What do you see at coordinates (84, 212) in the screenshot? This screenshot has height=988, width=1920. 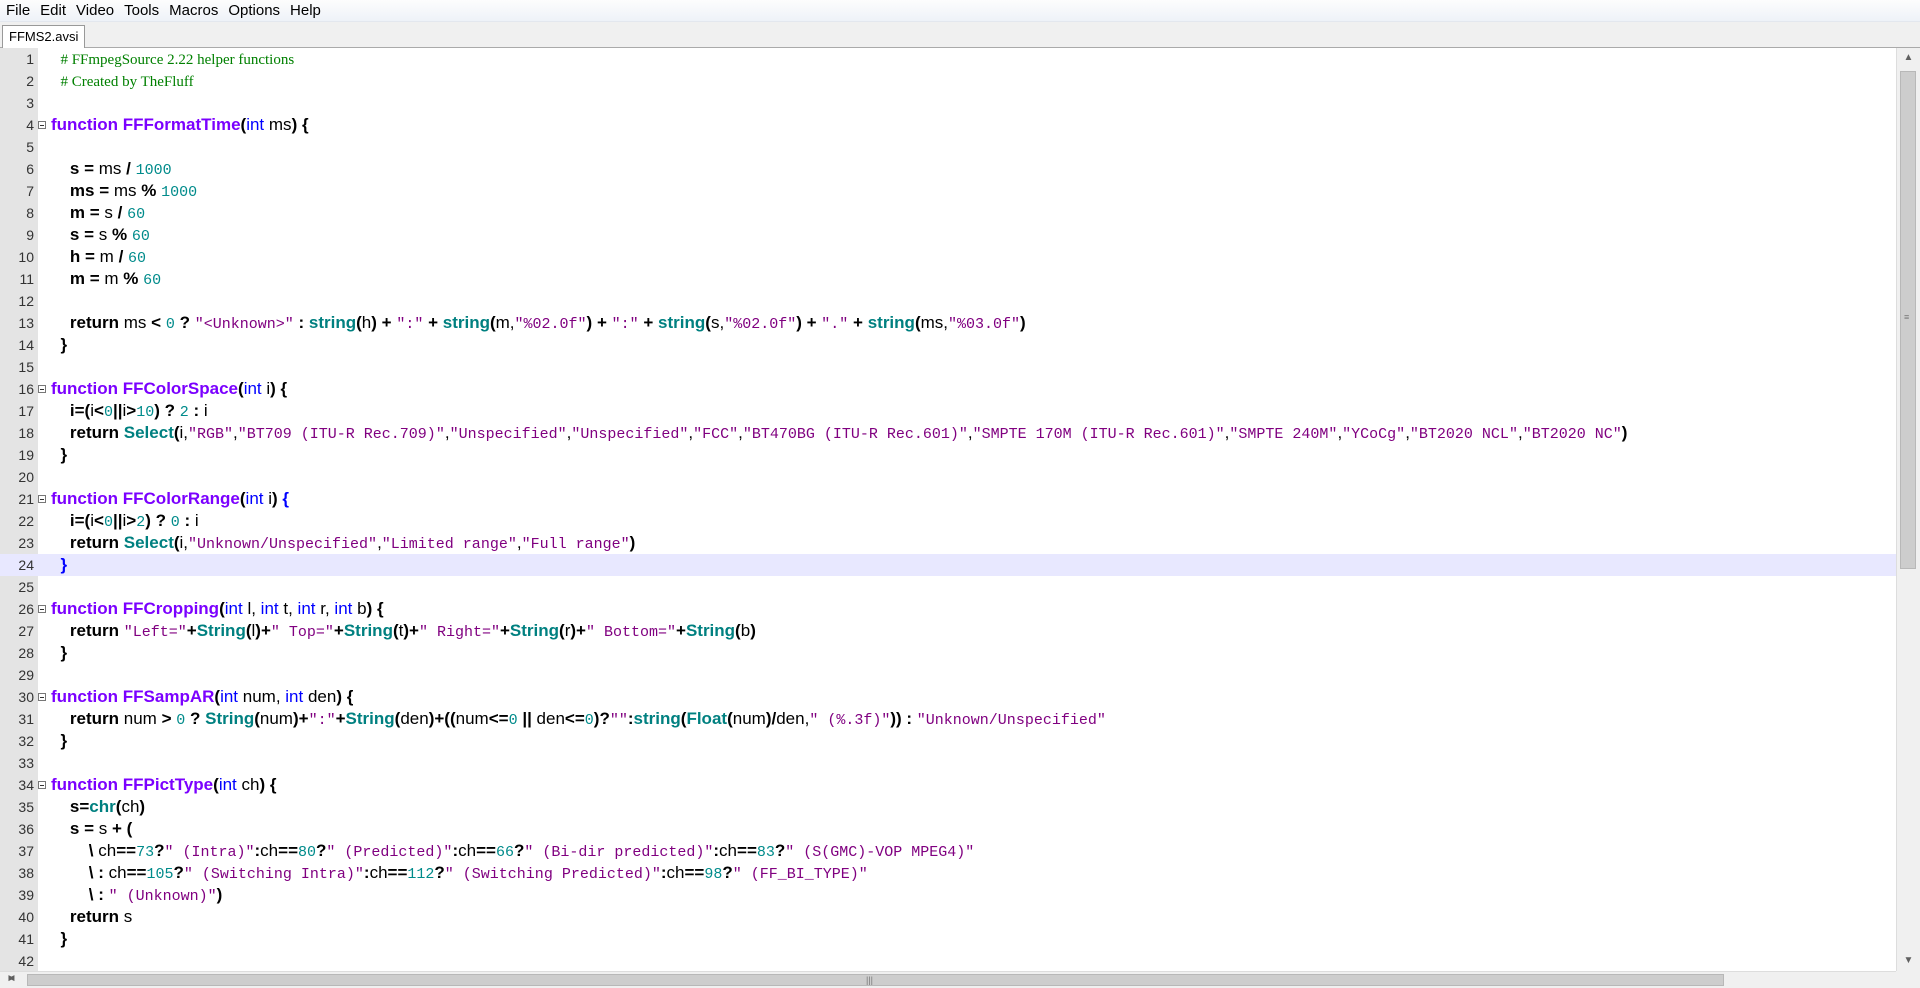 I see `code-token: m =` at bounding box center [84, 212].